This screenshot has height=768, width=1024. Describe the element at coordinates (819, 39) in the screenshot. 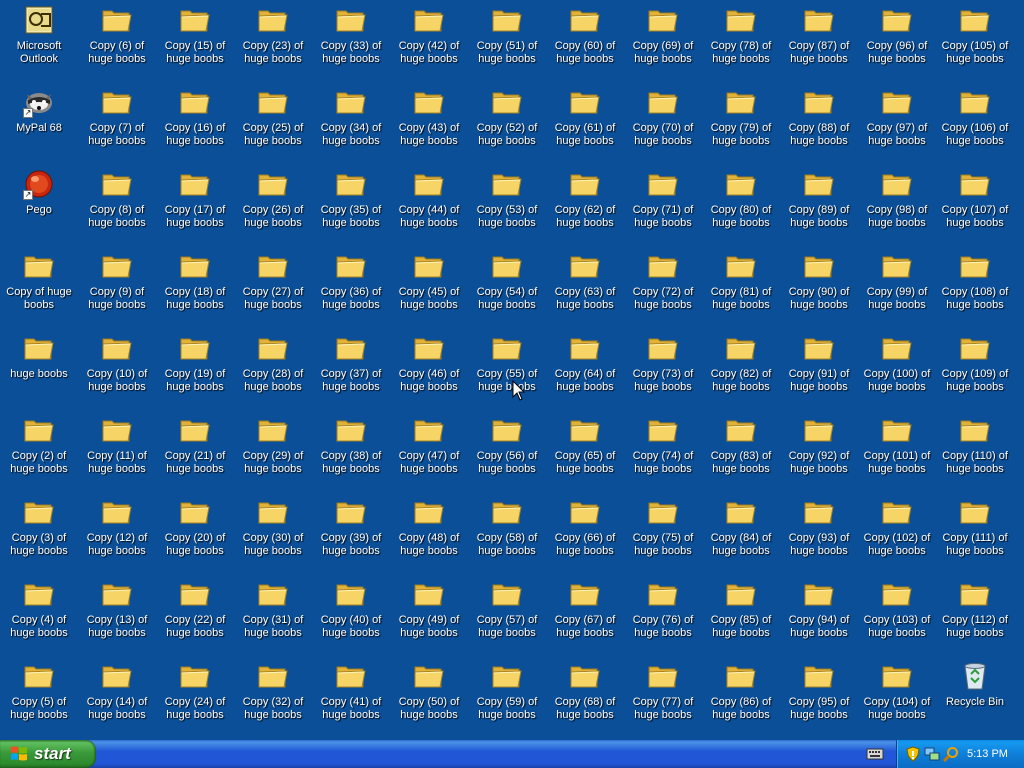

I see `folder-icon: Copy (87) of huge boobs` at that location.